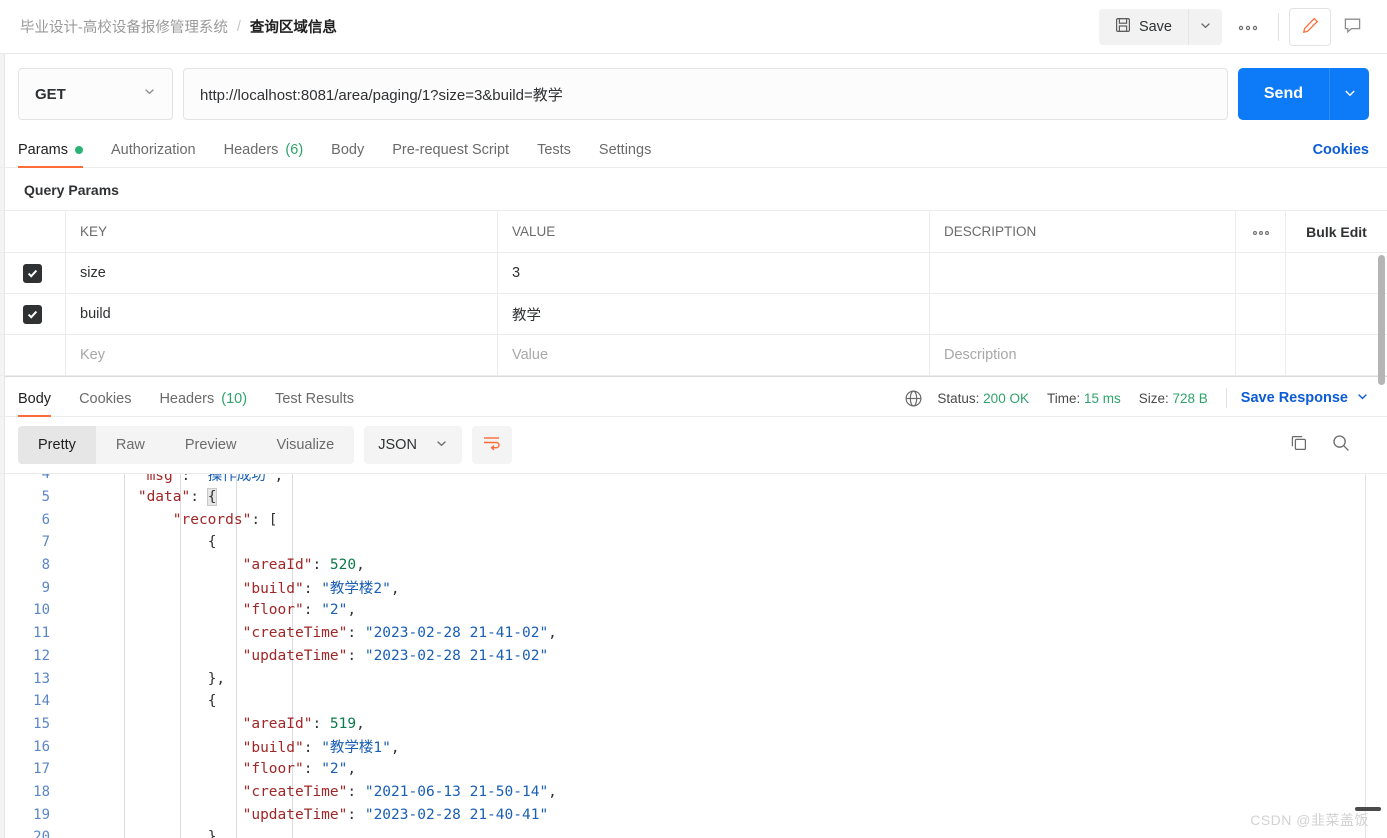 This screenshot has width=1387, height=838. I want to click on json-line: 15 "areaId": 519,, so click(693, 724).